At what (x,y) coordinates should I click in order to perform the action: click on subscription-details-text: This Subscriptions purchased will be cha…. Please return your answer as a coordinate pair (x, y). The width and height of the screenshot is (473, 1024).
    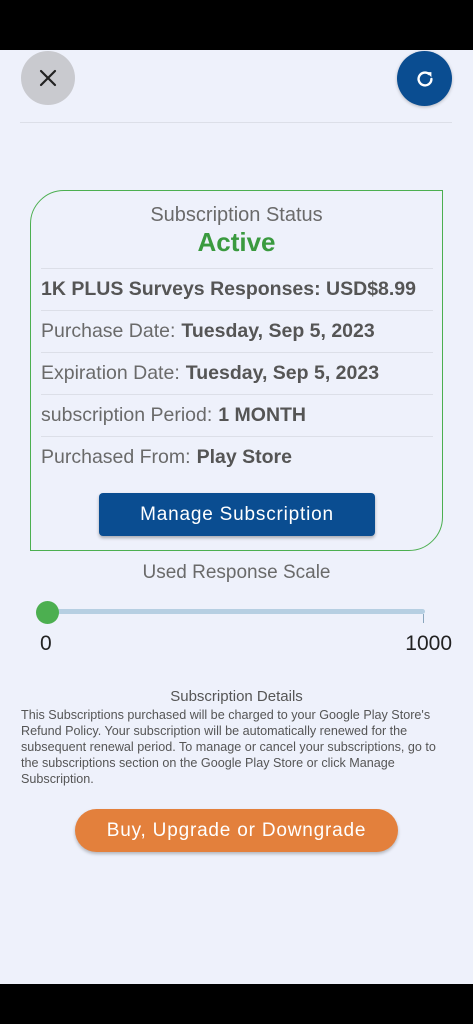
    Looking at the image, I should click on (228, 747).